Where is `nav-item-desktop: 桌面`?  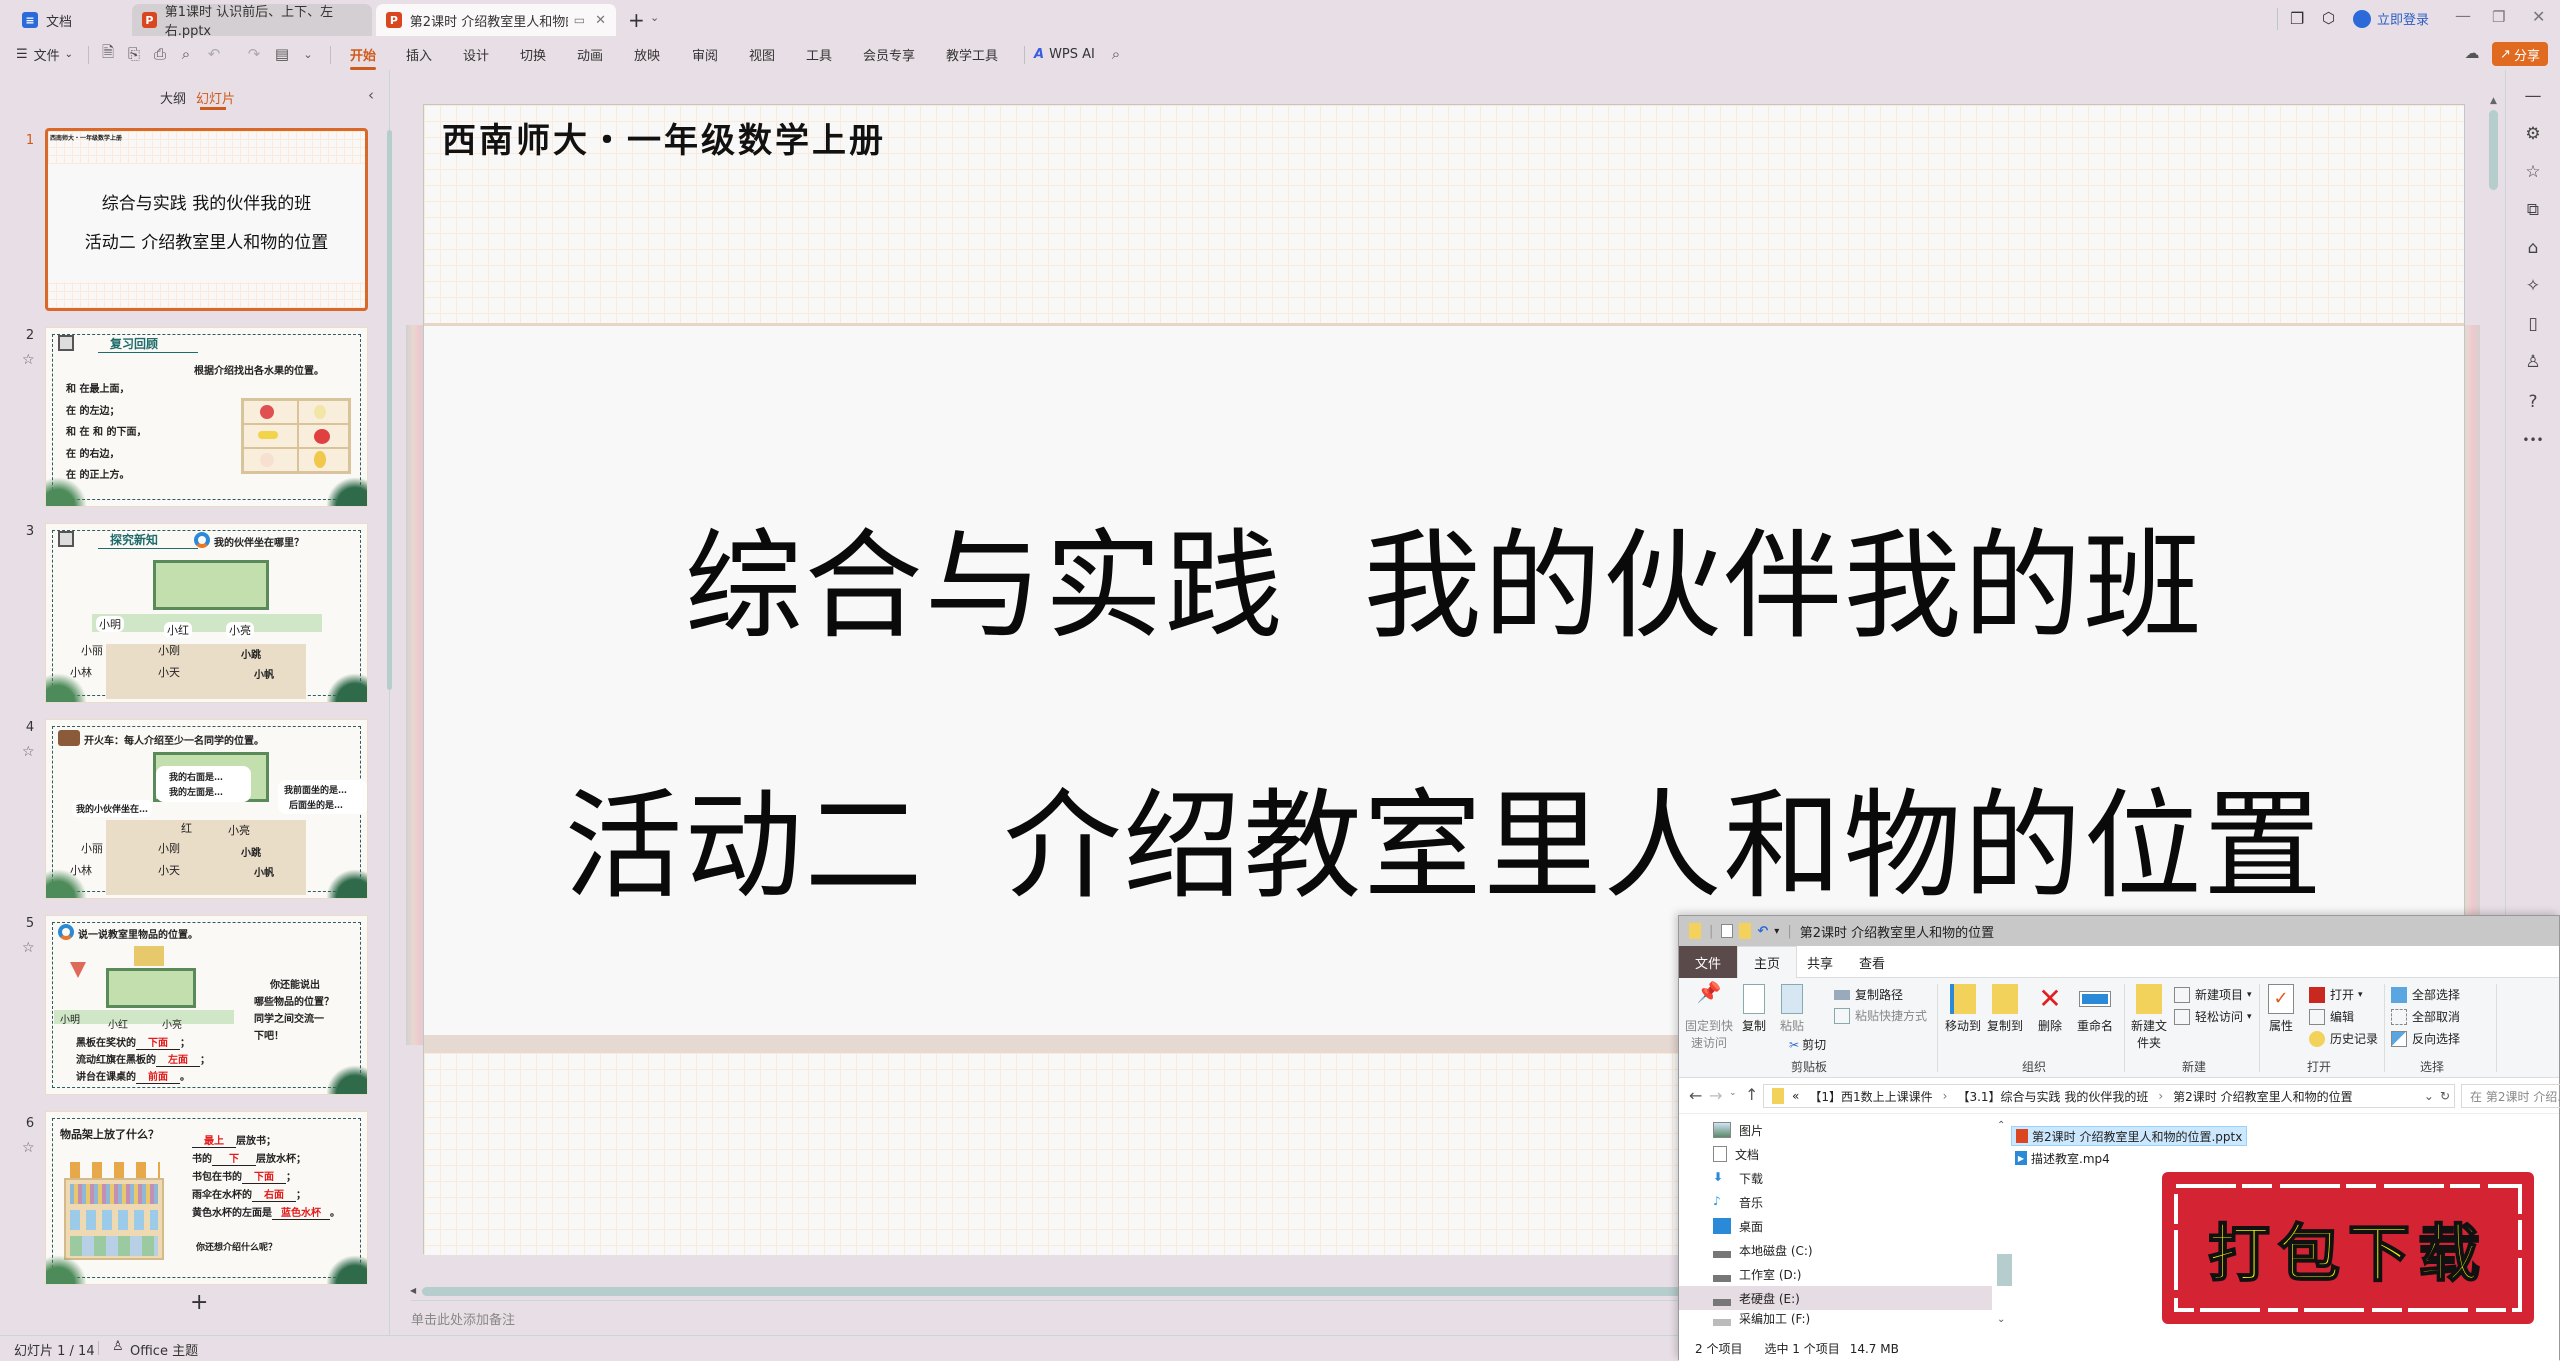
nav-item-desktop: 桌面 is located at coordinates (1840, 1226).